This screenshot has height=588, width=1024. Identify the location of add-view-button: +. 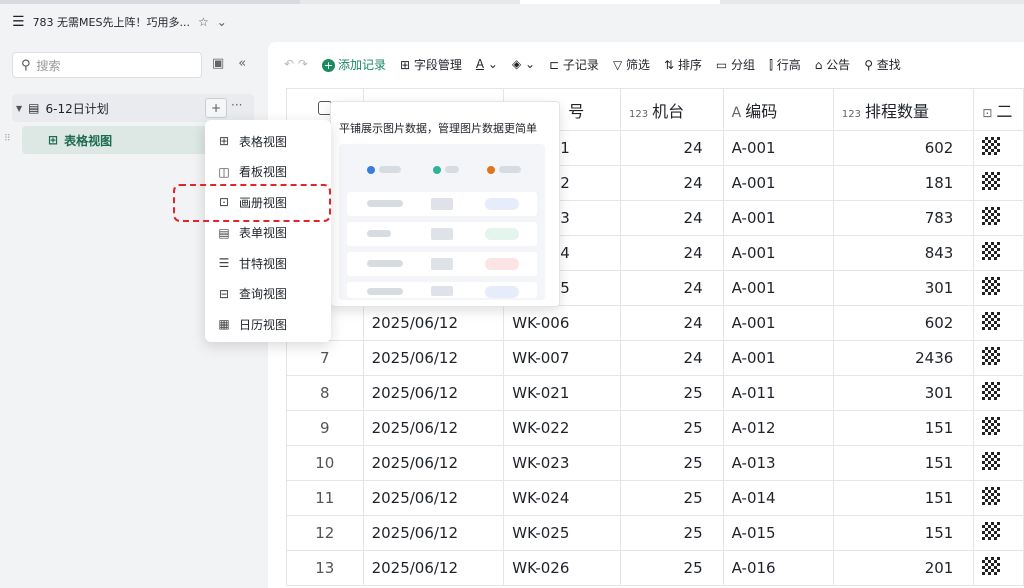
(216, 108).